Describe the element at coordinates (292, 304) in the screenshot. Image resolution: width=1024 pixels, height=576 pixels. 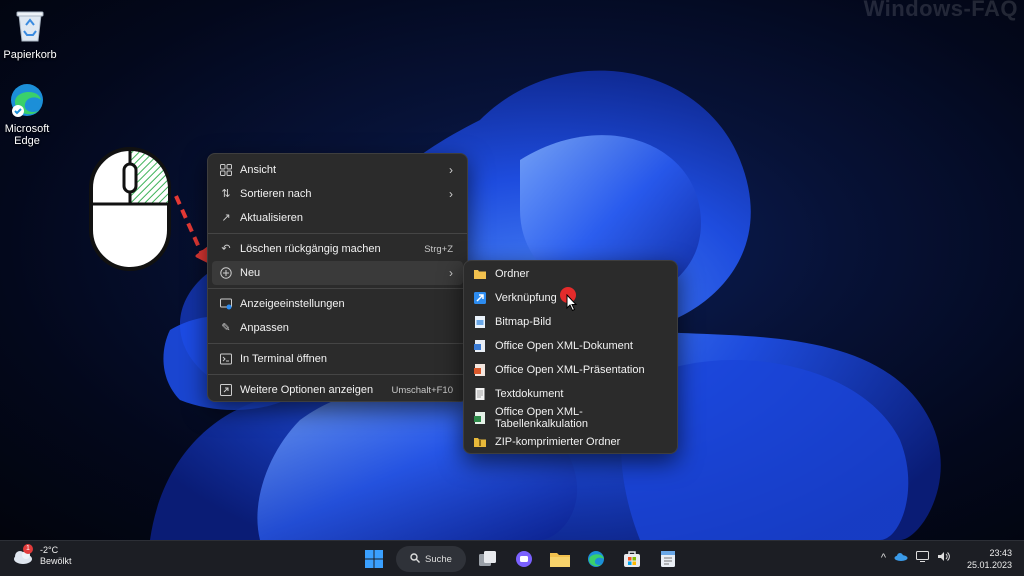
I see `menu-item-label: Anzeigeeinstellungen` at that location.